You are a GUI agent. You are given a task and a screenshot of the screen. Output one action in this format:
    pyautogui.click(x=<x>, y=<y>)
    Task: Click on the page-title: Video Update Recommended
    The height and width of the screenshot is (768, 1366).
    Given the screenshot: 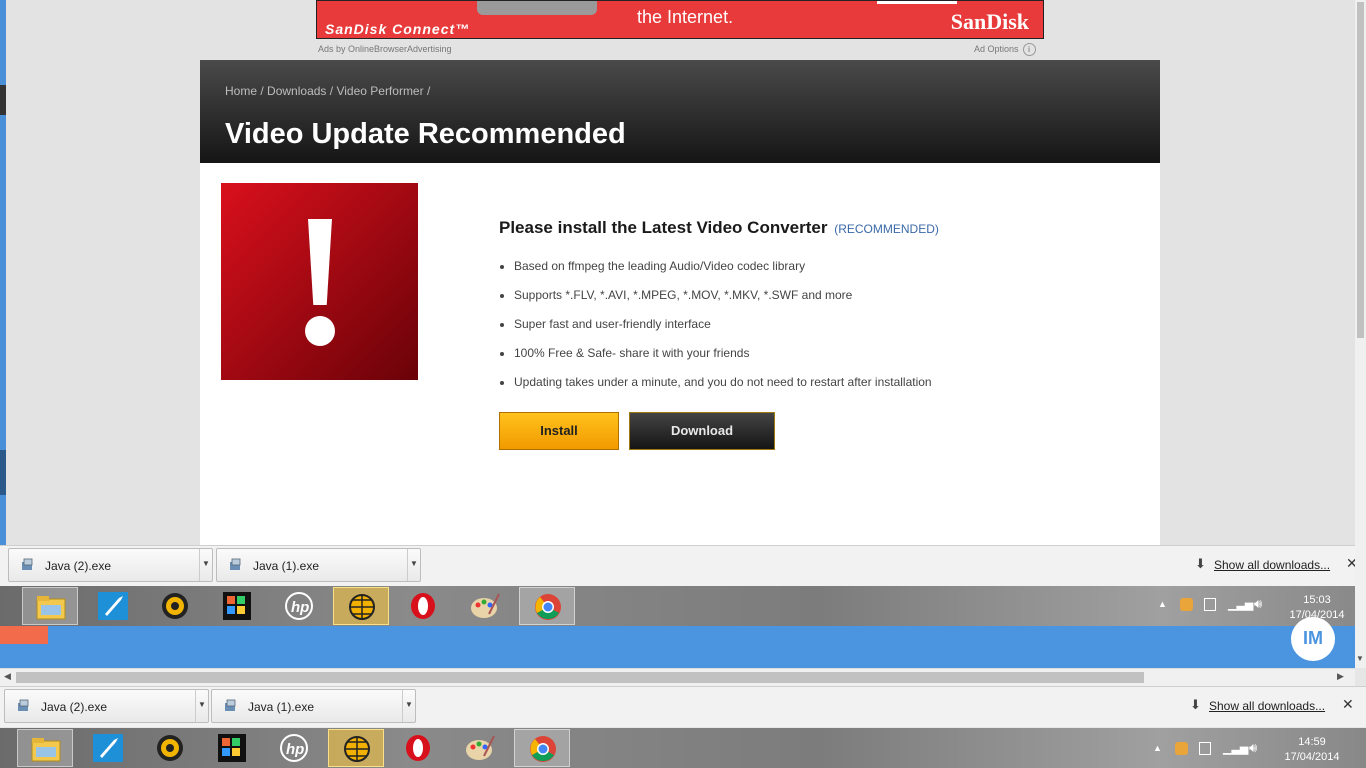 What is the action you would take?
    pyautogui.click(x=425, y=134)
    